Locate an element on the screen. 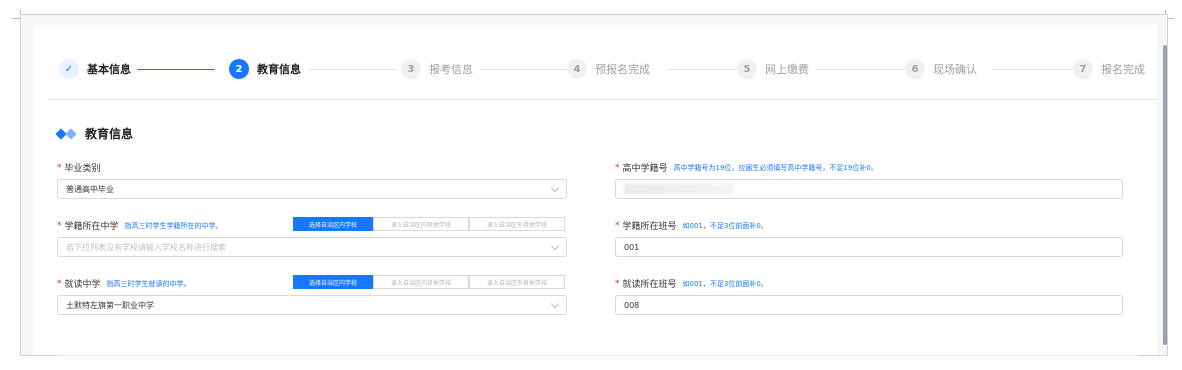 The height and width of the screenshot is (370, 1182). step-label: 预报名完成 is located at coordinates (622, 69).